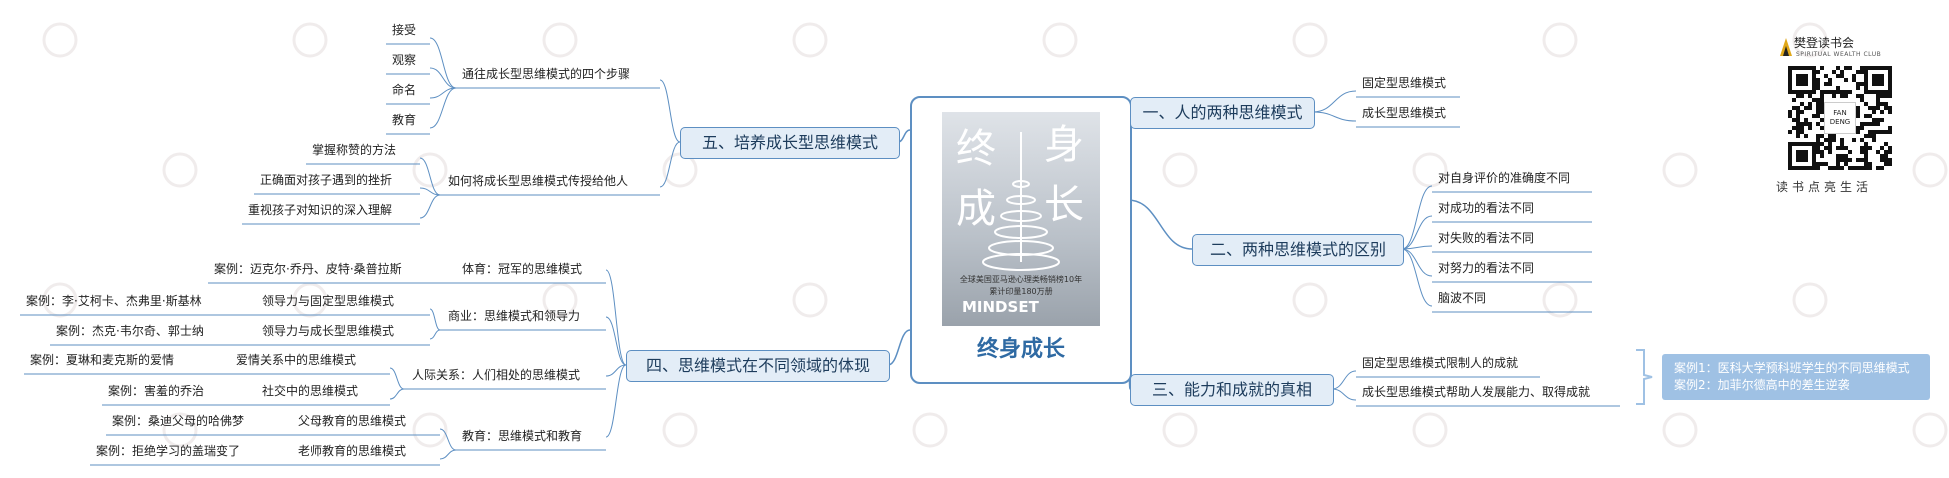 This screenshot has width=1949, height=478. I want to click on b2-item-2: 对成功的看法不同, so click(1486, 208).